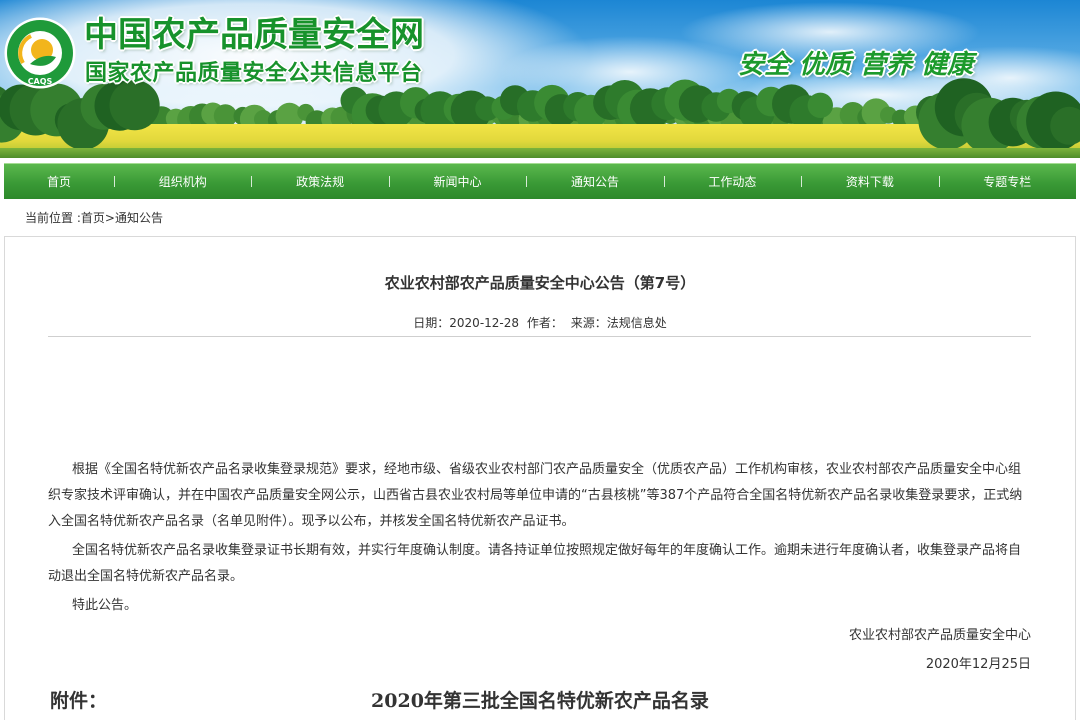 This screenshot has height=720, width=1080. What do you see at coordinates (319, 181) in the screenshot?
I see `nav-item-policies: 政策法规` at bounding box center [319, 181].